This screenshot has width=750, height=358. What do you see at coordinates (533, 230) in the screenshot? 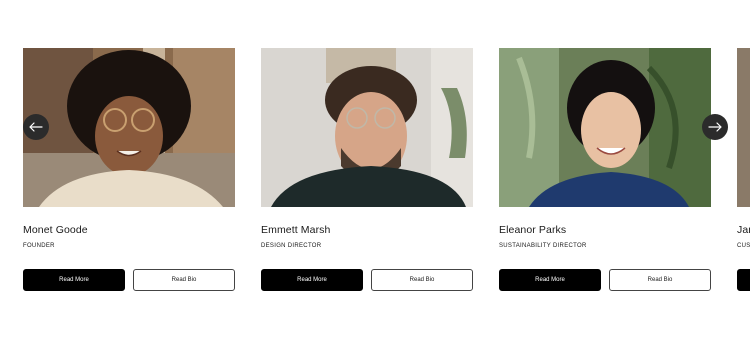
I see `team-member-name: Eleanor Parks` at bounding box center [533, 230].